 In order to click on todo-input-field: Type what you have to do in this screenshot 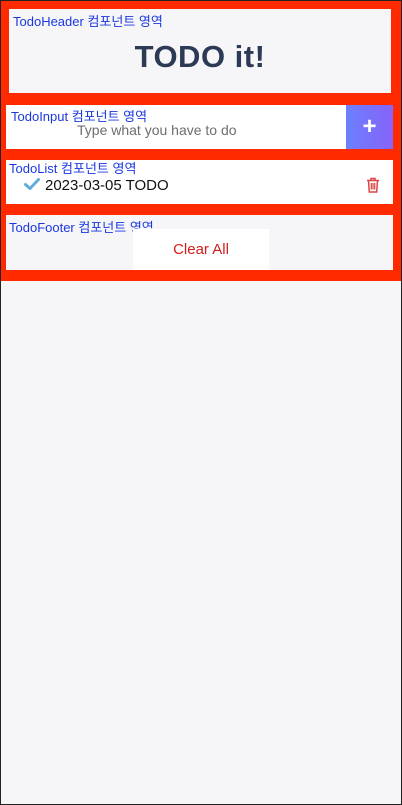, I will do `click(157, 130)`.